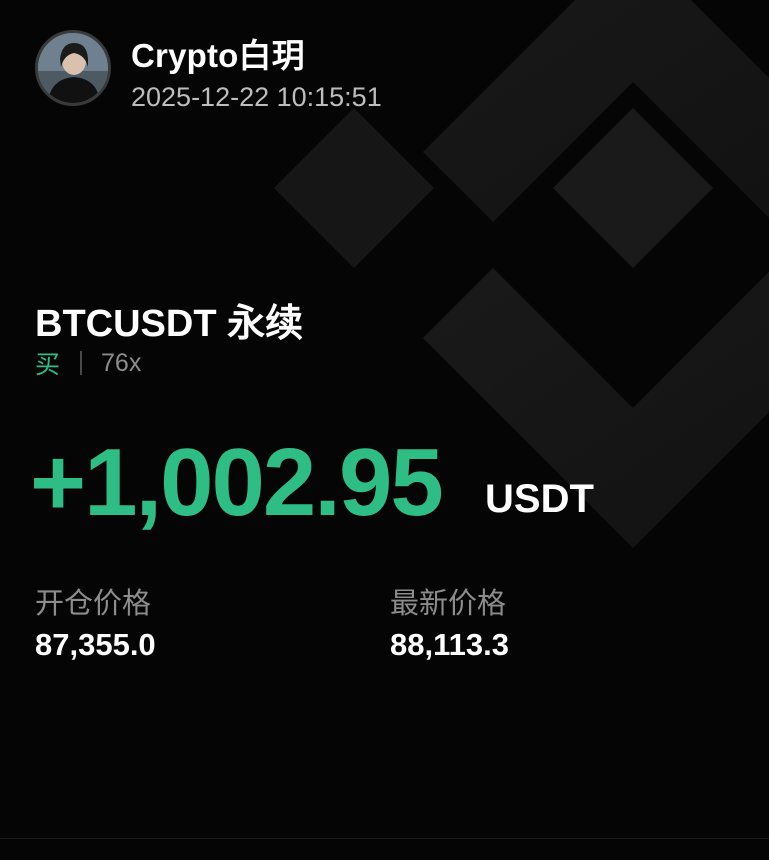 The width and height of the screenshot is (769, 860). I want to click on latest-price-value: 88,113.3, so click(449, 644).